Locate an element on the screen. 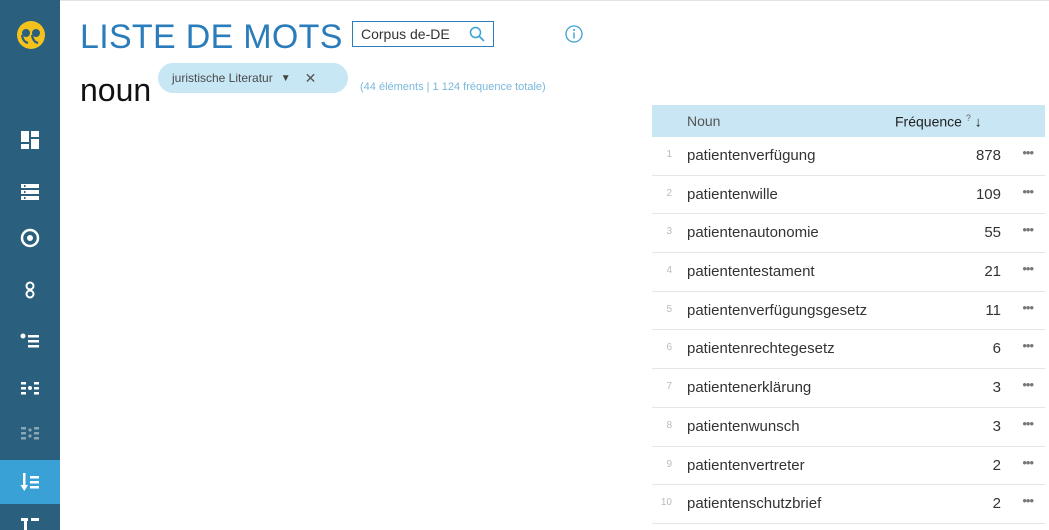 This screenshot has width=1049, height=530. row-number: 7 is located at coordinates (669, 387).